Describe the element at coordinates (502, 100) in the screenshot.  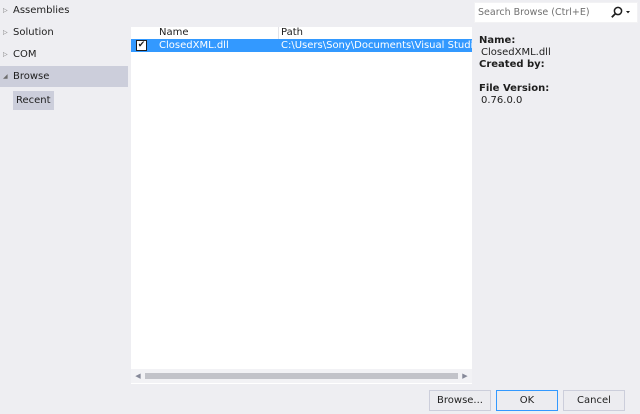
I see `detail-version-value: 0.76.0.0` at that location.